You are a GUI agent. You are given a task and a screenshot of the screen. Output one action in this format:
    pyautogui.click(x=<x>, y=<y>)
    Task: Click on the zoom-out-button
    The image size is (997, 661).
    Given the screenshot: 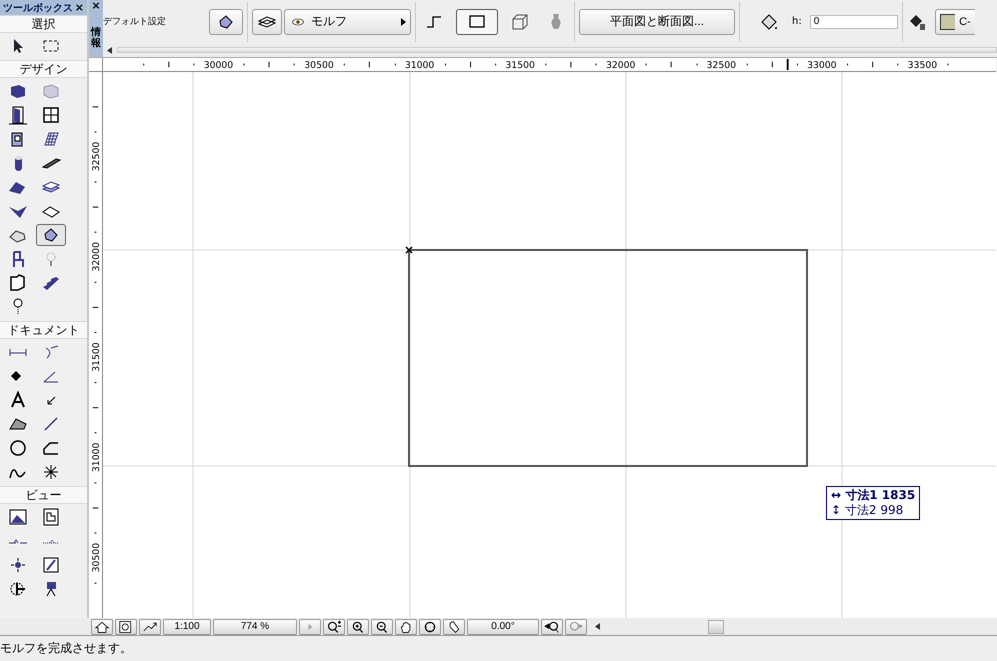 What is the action you would take?
    pyautogui.click(x=382, y=626)
    